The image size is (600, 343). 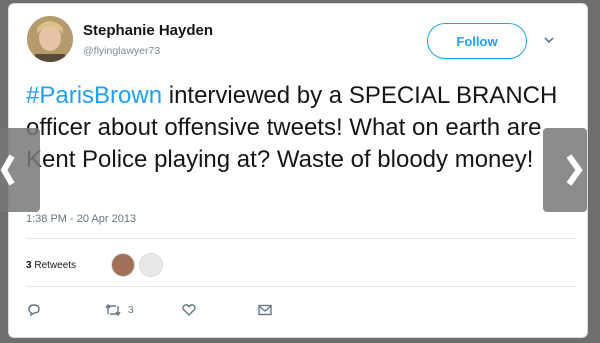 What do you see at coordinates (55, 265) in the screenshot?
I see `retweets-label: Retweets` at bounding box center [55, 265].